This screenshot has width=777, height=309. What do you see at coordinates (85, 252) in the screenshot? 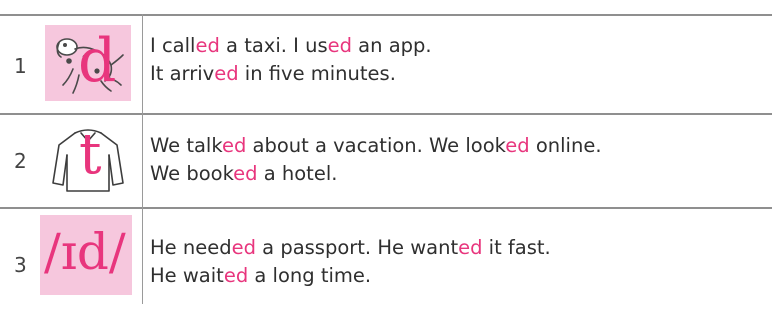
I see `sound-symbol: /ɪd/` at bounding box center [85, 252].